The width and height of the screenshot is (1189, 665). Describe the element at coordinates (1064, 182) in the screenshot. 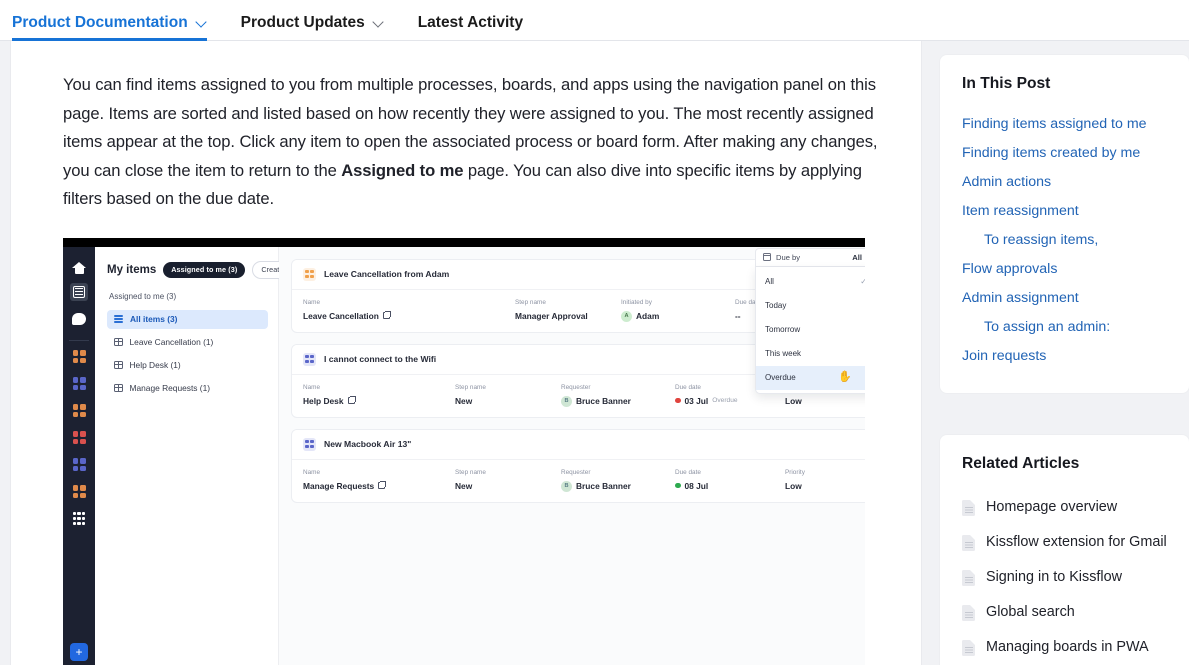

I see `toc-link-admin-actions: Admin actions` at that location.